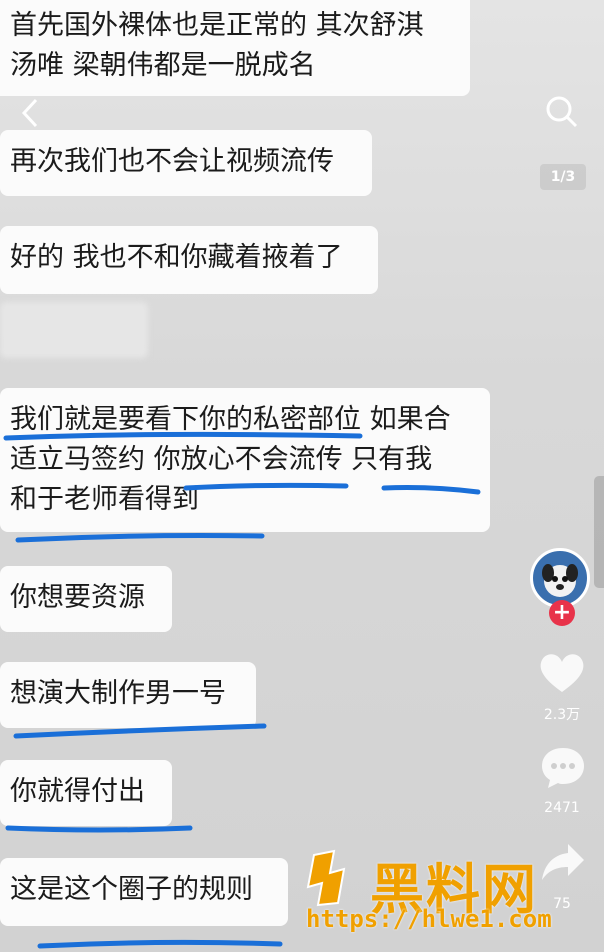 The height and width of the screenshot is (952, 604). I want to click on watermark-logo, so click(326, 878).